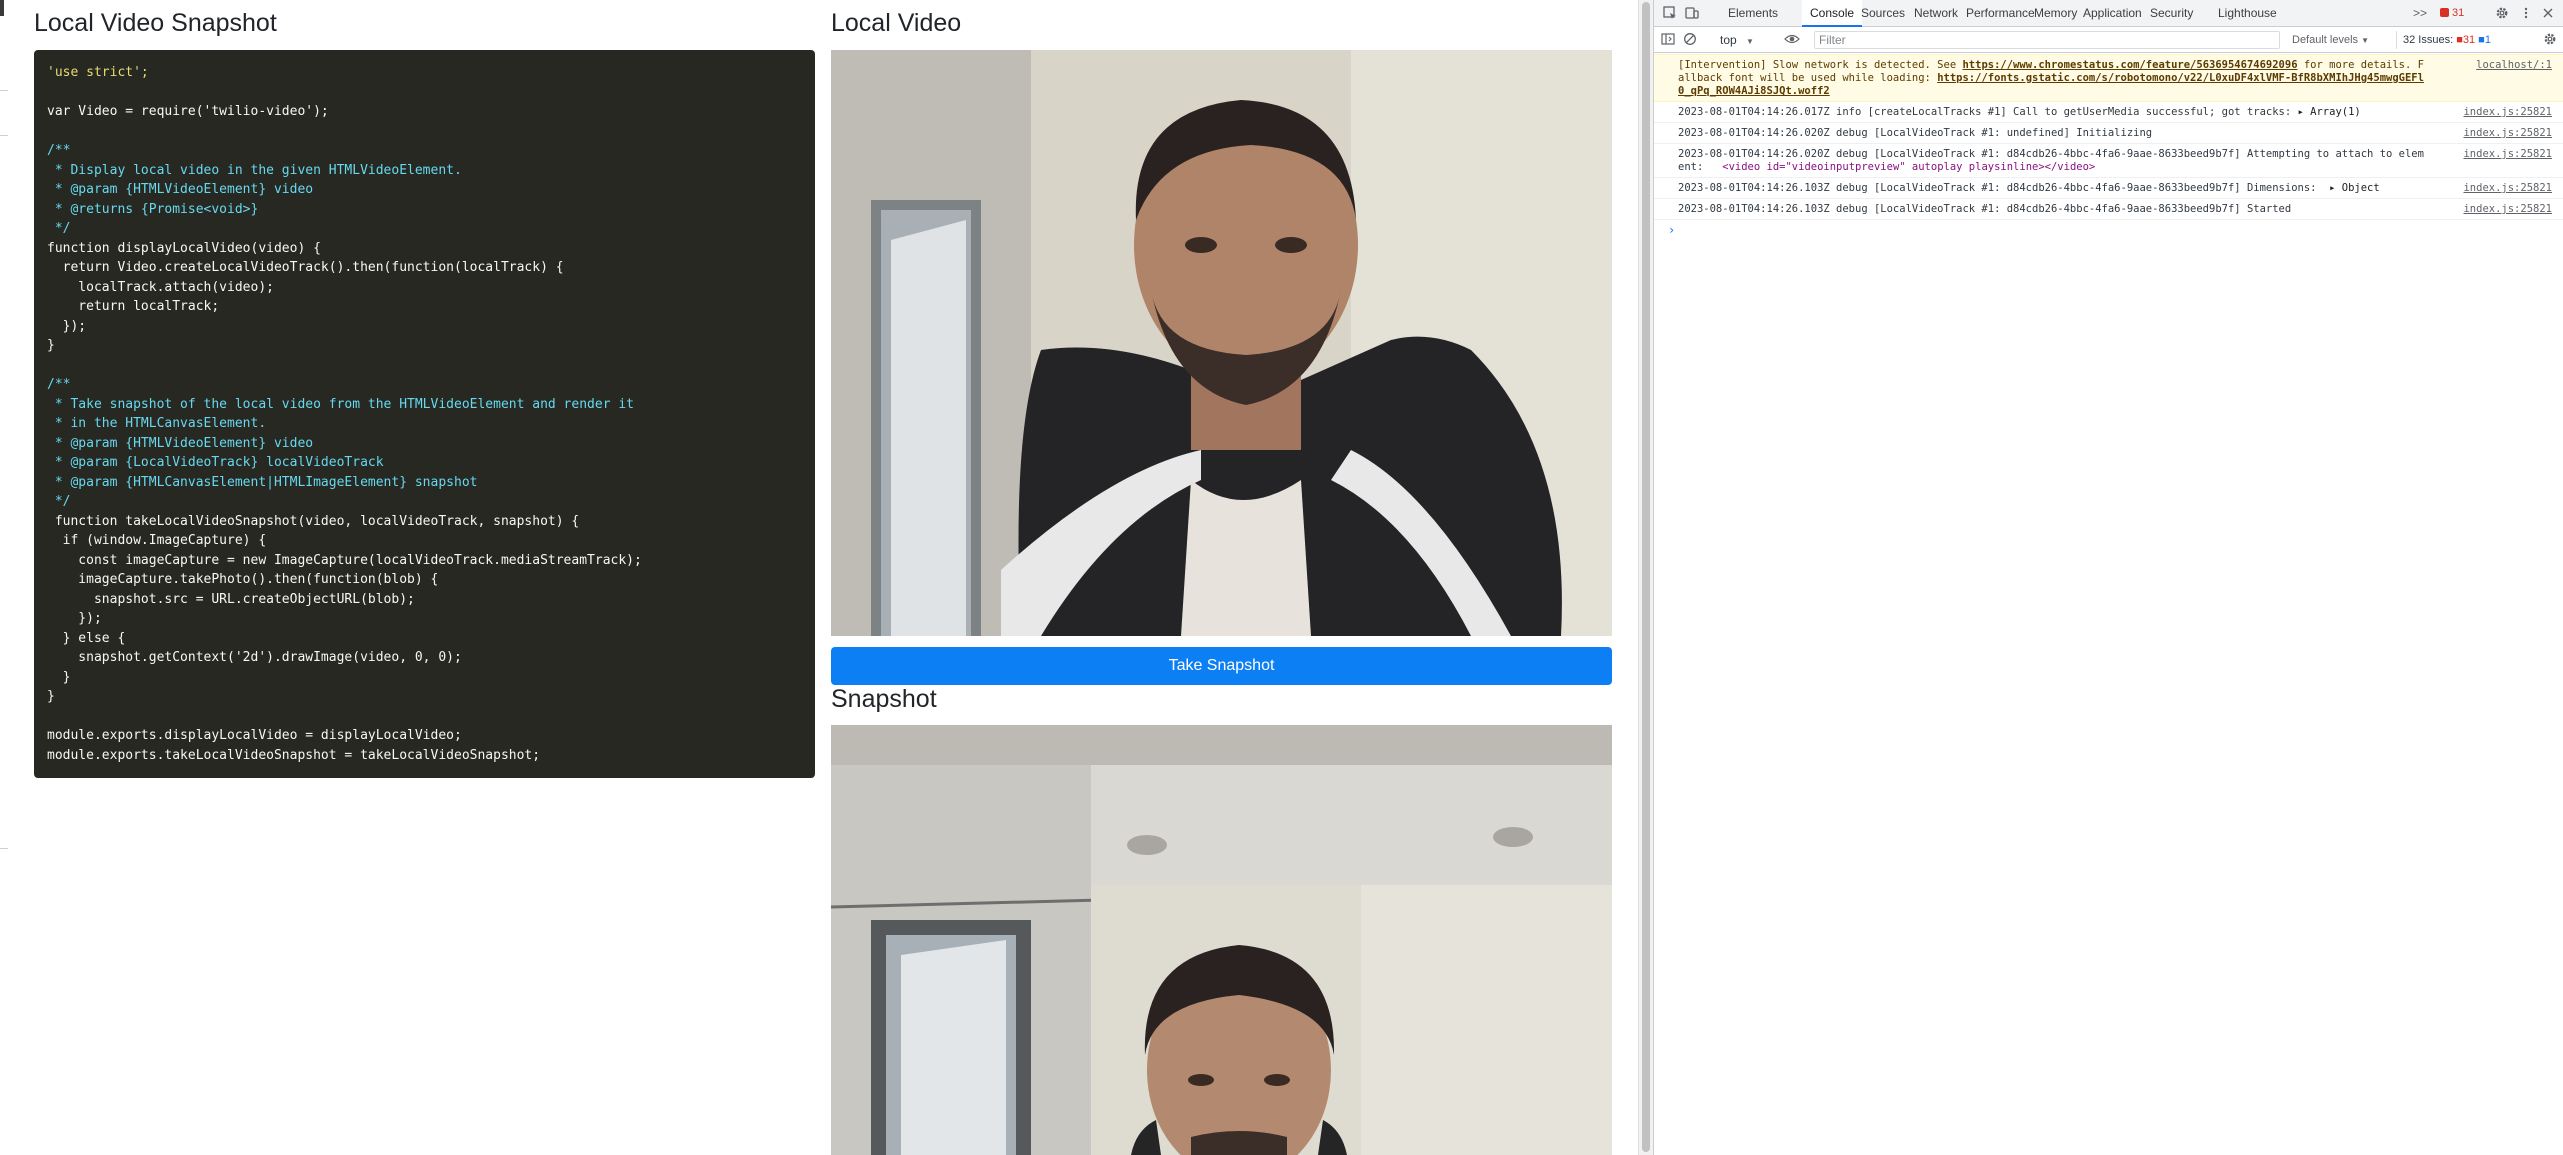  What do you see at coordinates (160, 287) in the screenshot?
I see `code-line: localTrack.attach(video);` at bounding box center [160, 287].